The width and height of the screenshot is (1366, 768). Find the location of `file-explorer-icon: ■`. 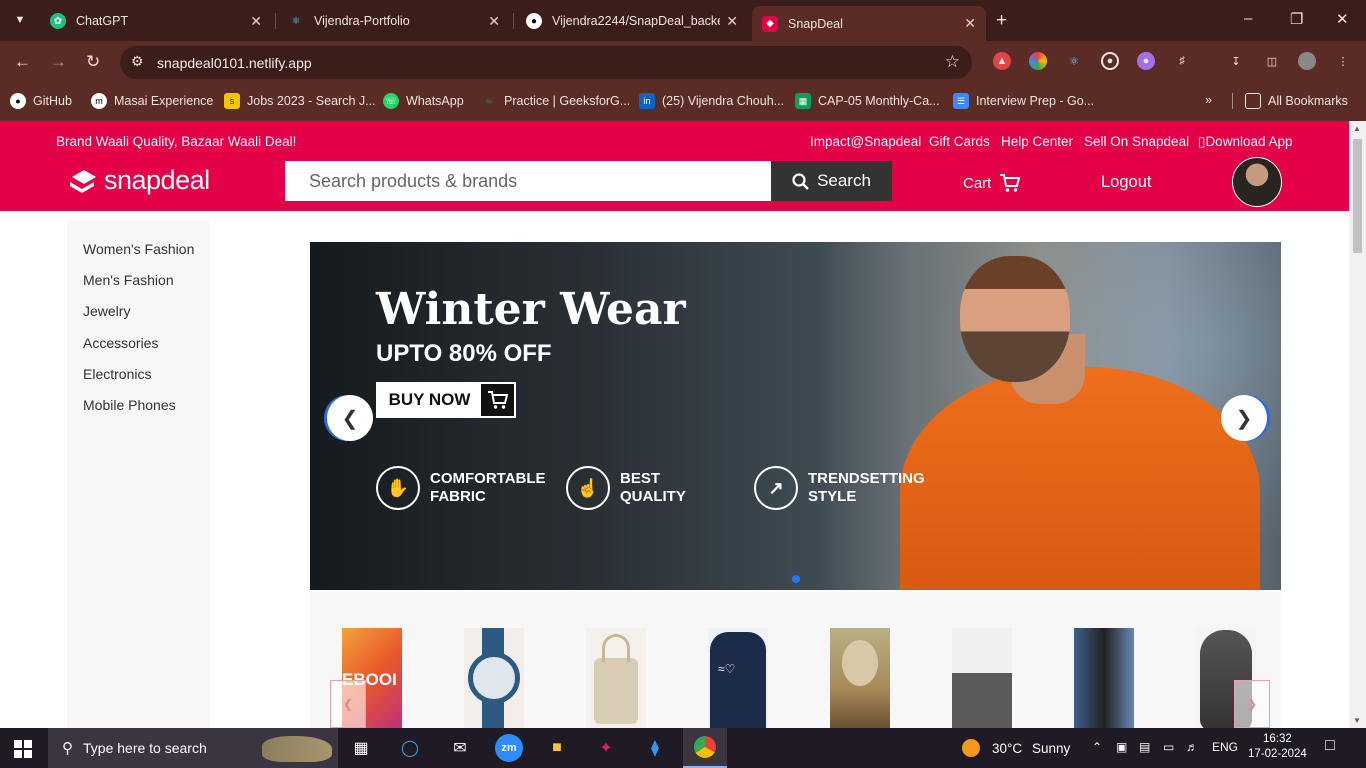

file-explorer-icon: ■ is located at coordinates (557, 748).